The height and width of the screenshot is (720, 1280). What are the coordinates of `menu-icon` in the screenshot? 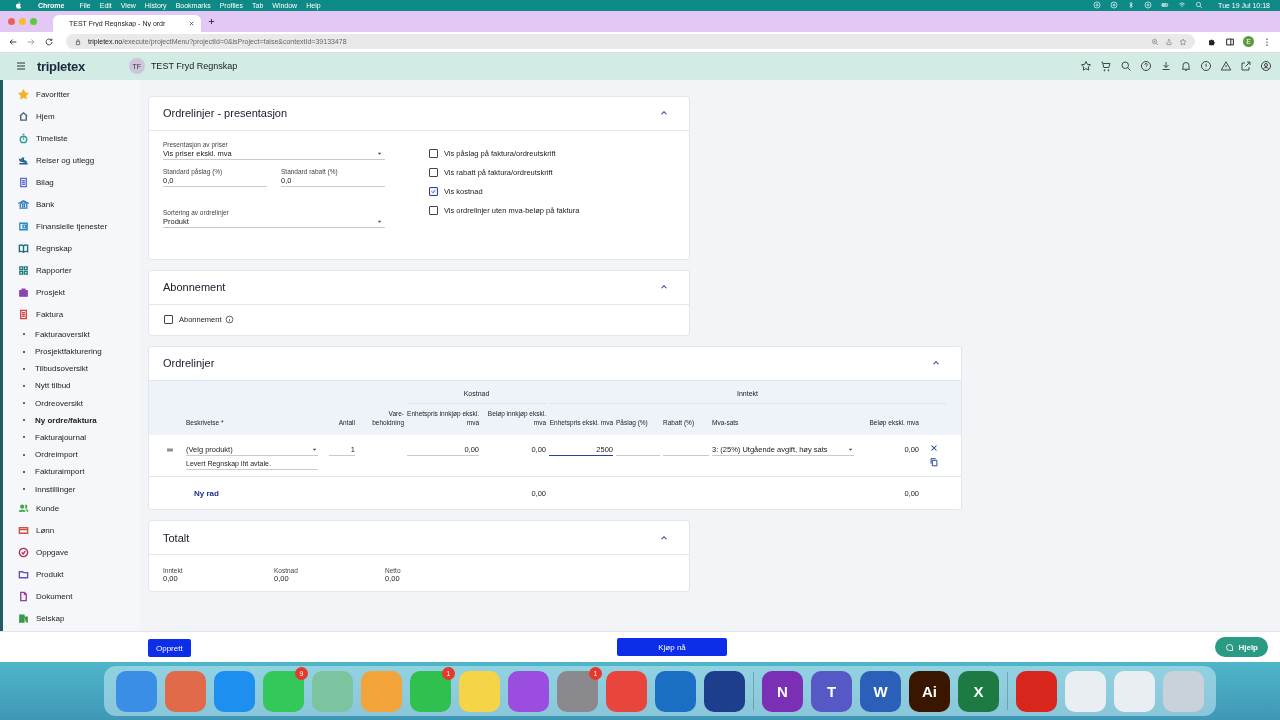 It's located at (21, 66).